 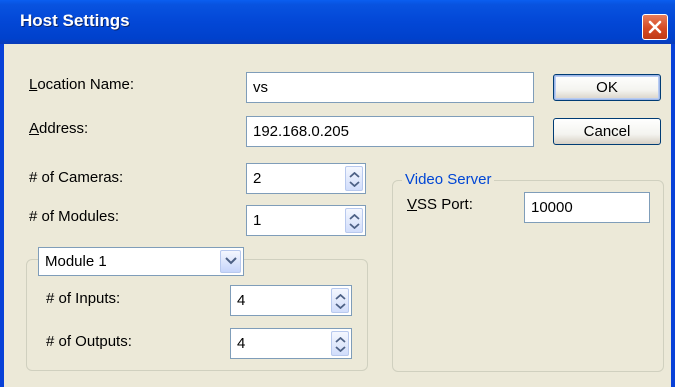 I want to click on address-label: Address:, so click(x=59, y=128).